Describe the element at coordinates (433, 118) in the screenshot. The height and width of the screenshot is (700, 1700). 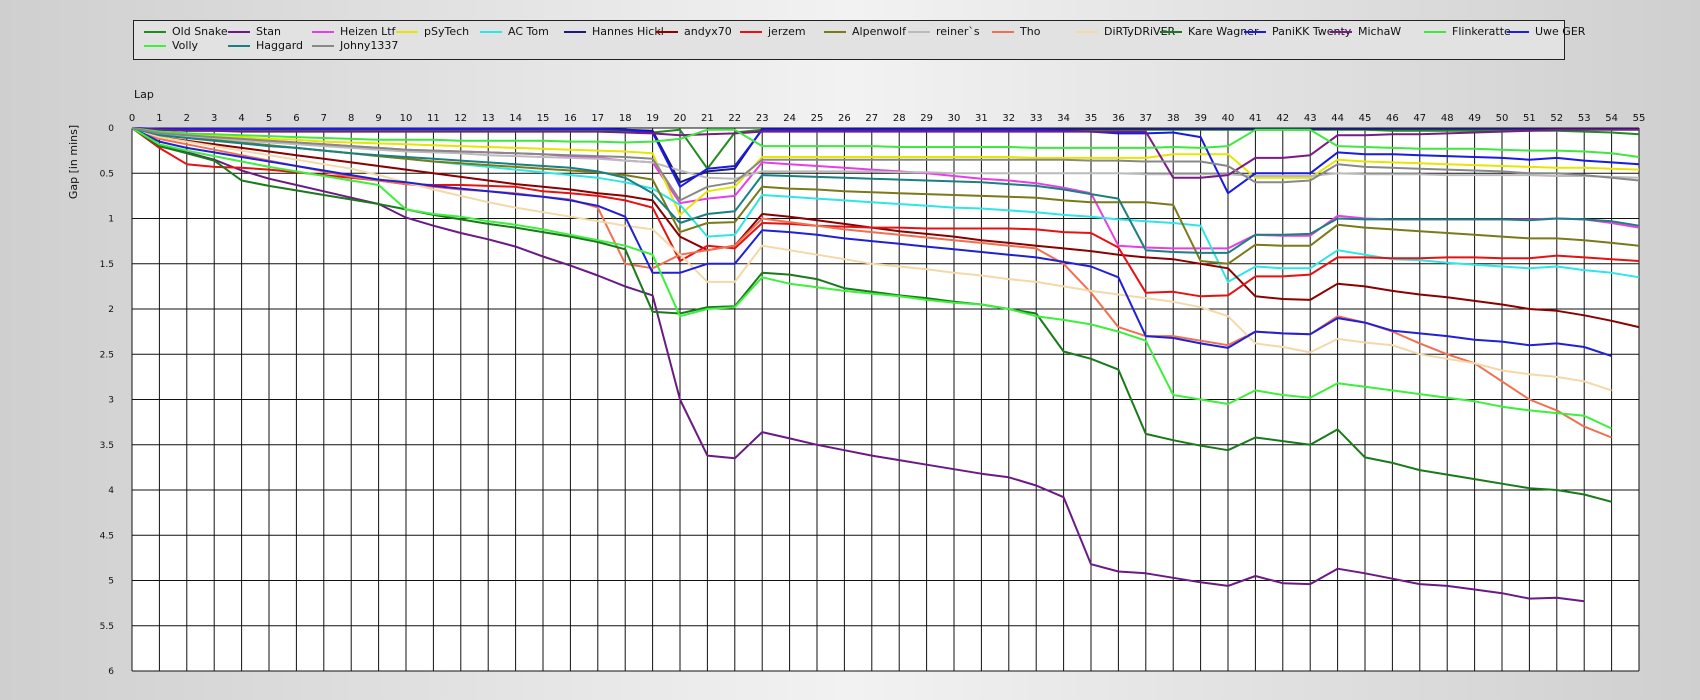
I see `x-tick-label: 11` at that location.